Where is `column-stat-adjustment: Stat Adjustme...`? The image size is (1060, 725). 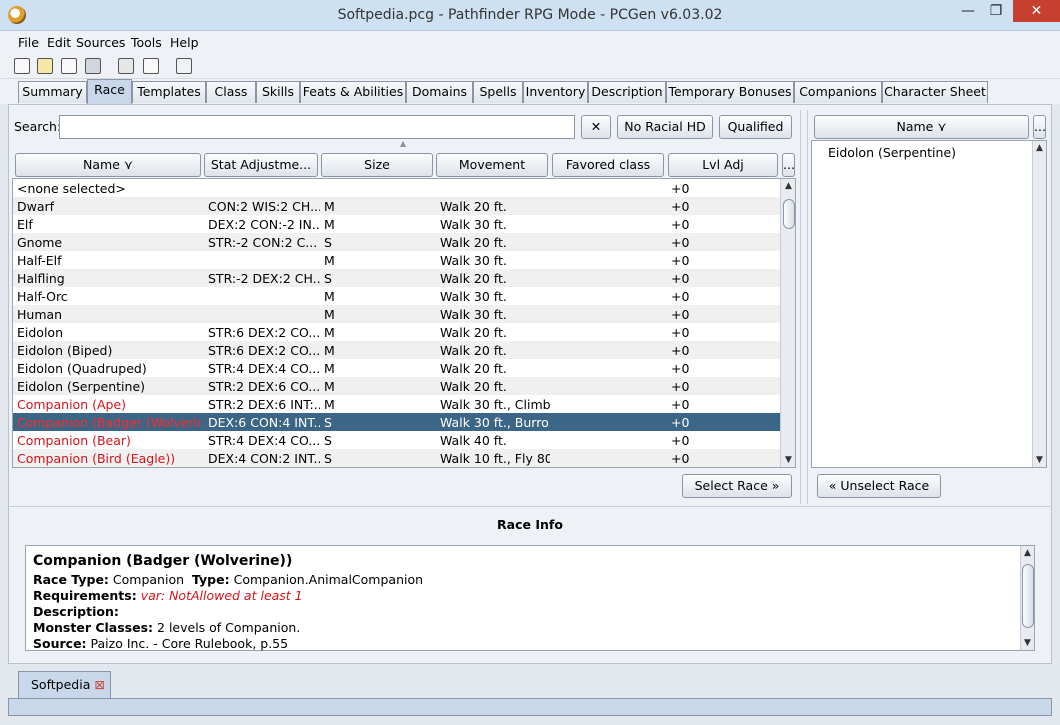
column-stat-adjustment: Stat Adjustme... is located at coordinates (261, 165).